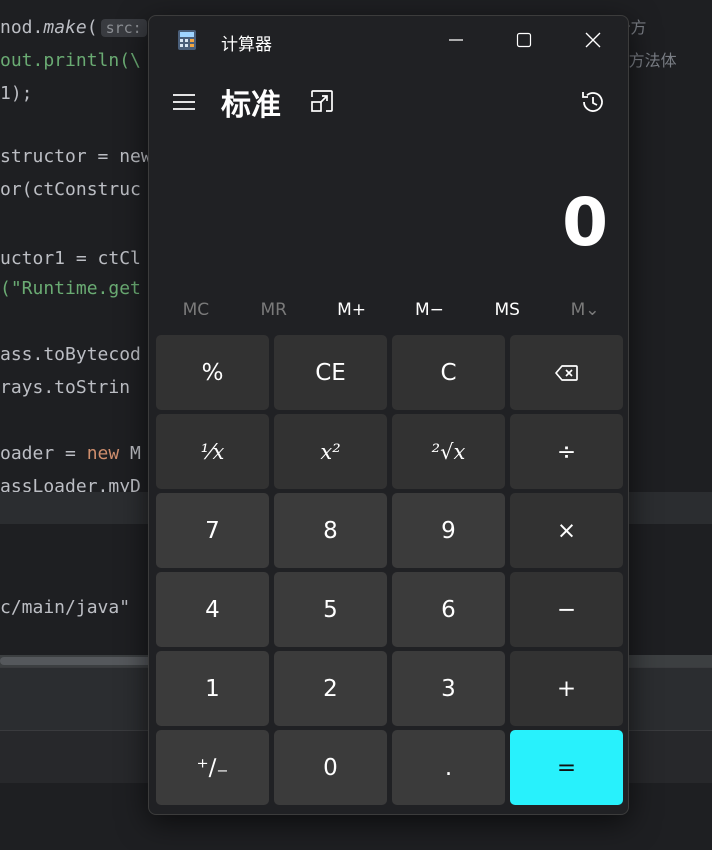 The image size is (712, 850). I want to click on divide-key: ÷, so click(566, 451).